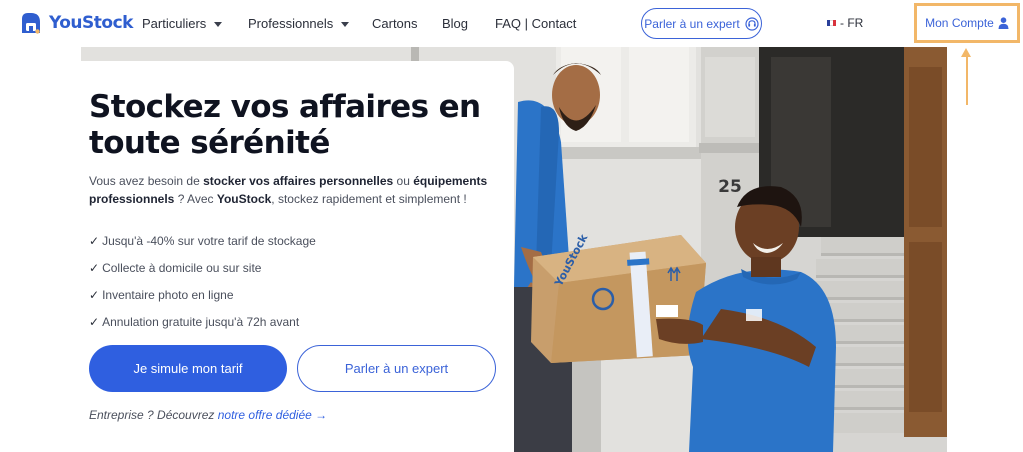 This screenshot has height=452, width=1023. What do you see at coordinates (146, 181) in the screenshot?
I see `intro-text-1: Vous avez besoin de` at bounding box center [146, 181].